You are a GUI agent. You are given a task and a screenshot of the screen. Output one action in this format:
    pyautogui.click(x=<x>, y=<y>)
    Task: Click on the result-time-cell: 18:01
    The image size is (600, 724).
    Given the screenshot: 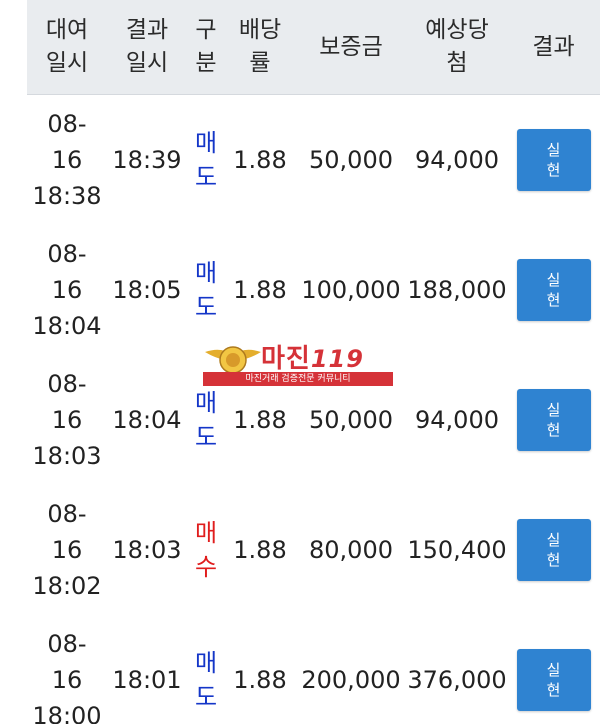 What is the action you would take?
    pyautogui.click(x=147, y=680)
    